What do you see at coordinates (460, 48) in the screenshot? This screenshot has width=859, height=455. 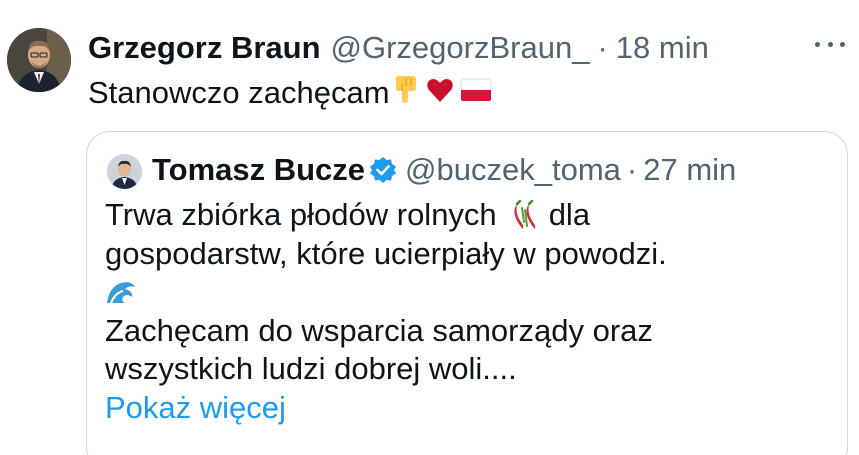 I see `author-handle: @GrzegorzBraun_` at bounding box center [460, 48].